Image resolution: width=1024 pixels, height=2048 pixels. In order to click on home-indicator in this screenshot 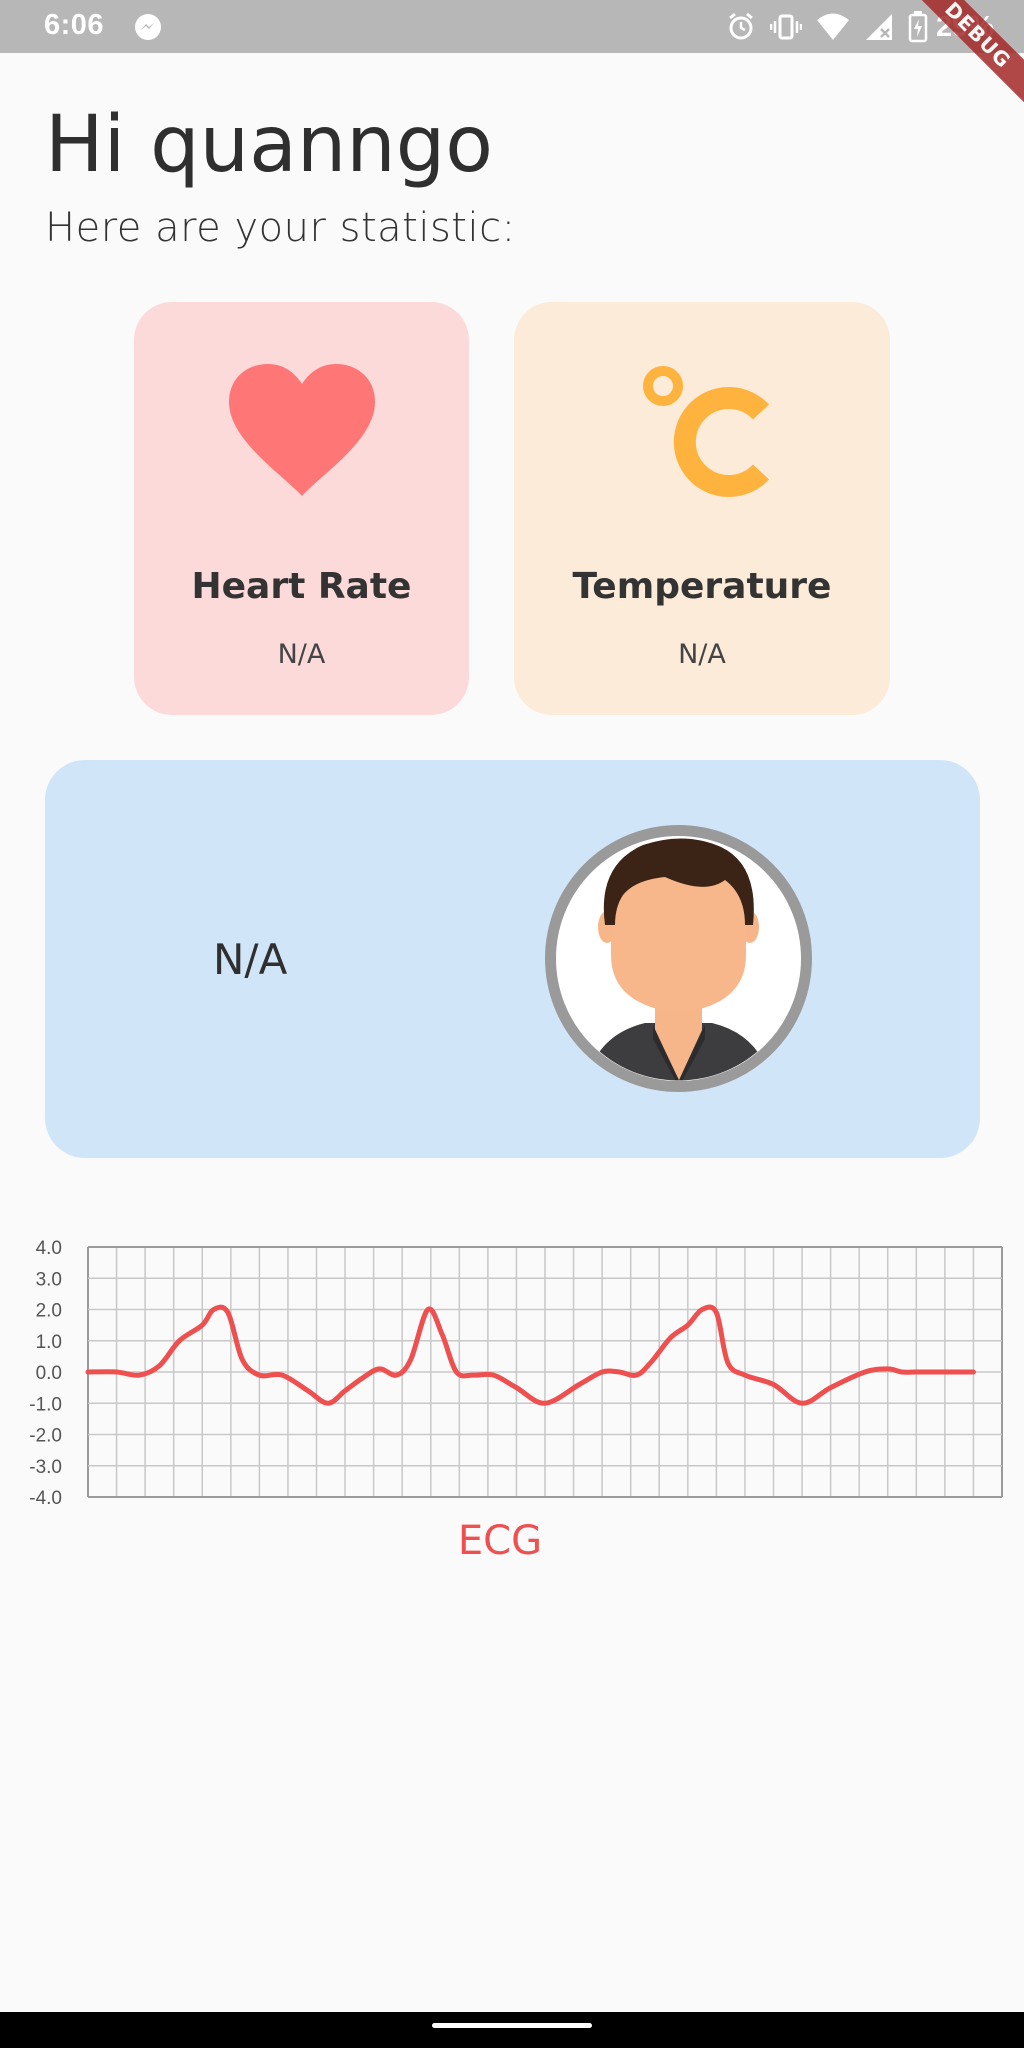, I will do `click(512, 2025)`.